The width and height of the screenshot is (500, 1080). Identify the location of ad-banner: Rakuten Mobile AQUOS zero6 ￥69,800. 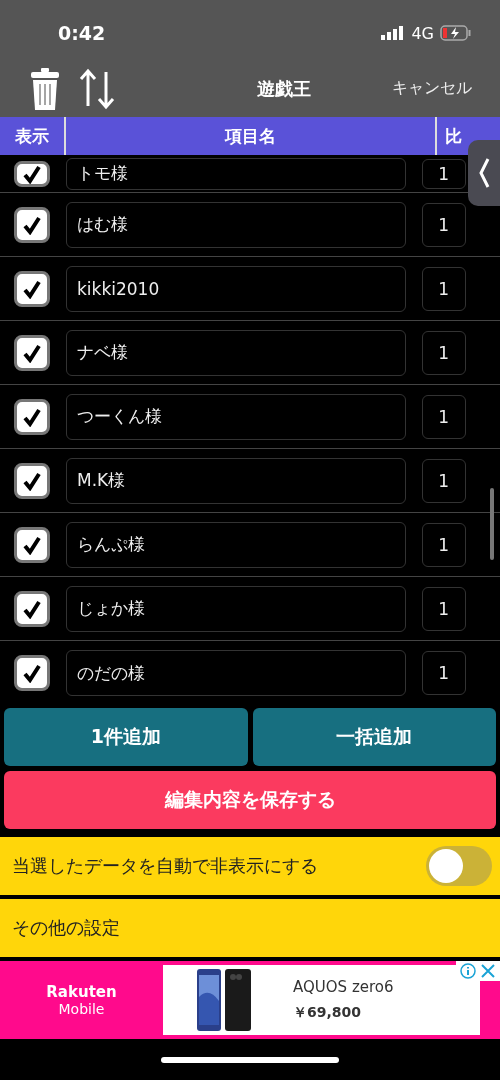
(250, 1000).